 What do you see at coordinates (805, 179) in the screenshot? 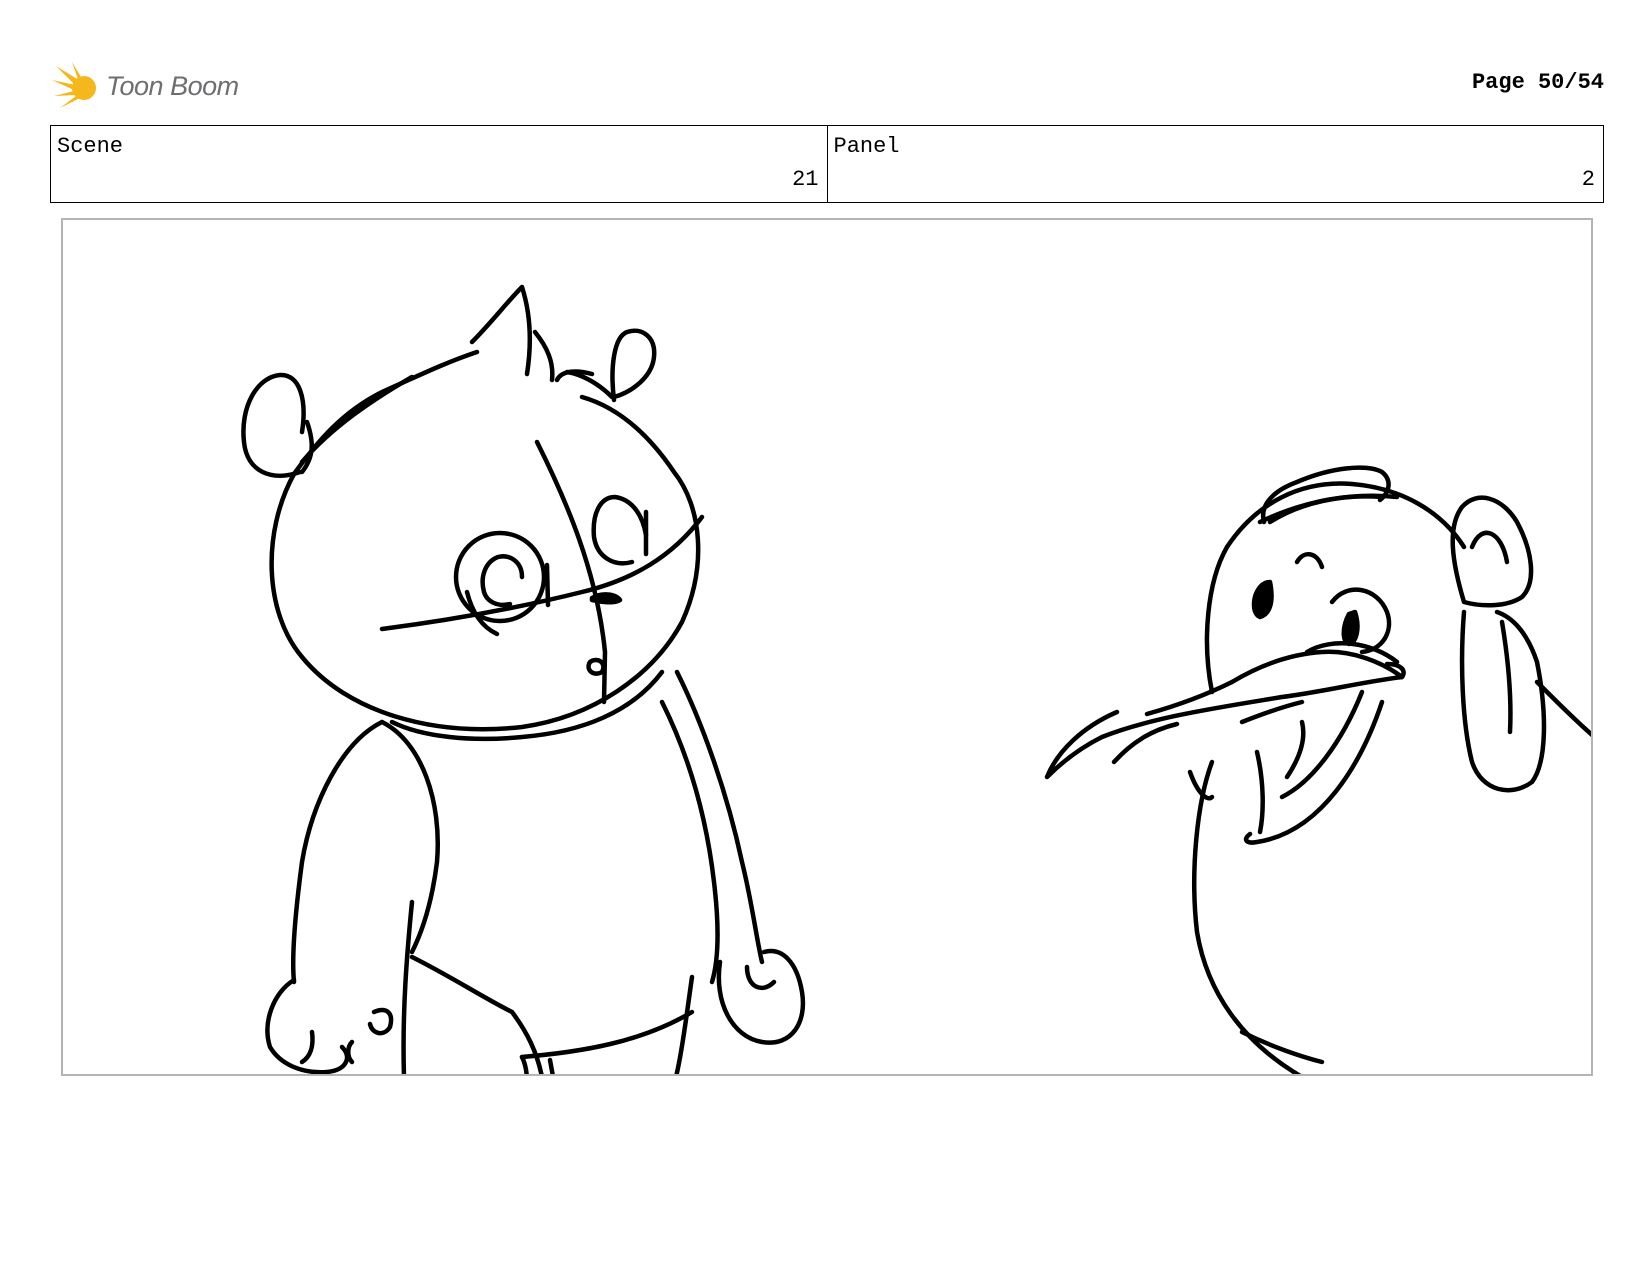
I see `scene-value: 21` at bounding box center [805, 179].